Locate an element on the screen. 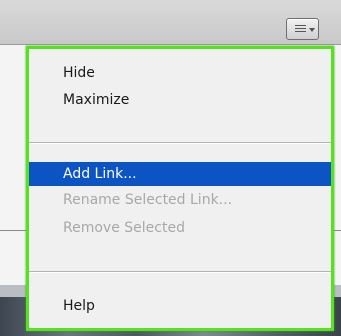 Image resolution: width=341 pixels, height=336 pixels. menu-item-hide: Hide is located at coordinates (180, 73).